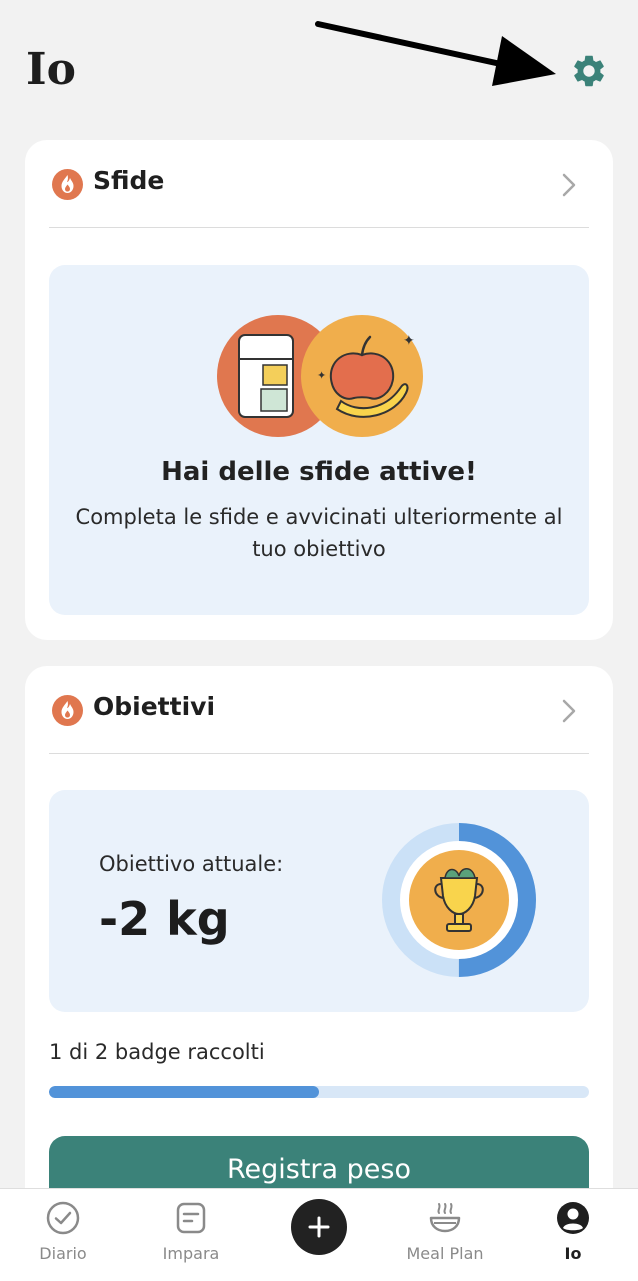 This screenshot has height=1281, width=638. I want to click on bottom-tab-bar: Diario Impara Meal Plan Io, so click(319, 1234).